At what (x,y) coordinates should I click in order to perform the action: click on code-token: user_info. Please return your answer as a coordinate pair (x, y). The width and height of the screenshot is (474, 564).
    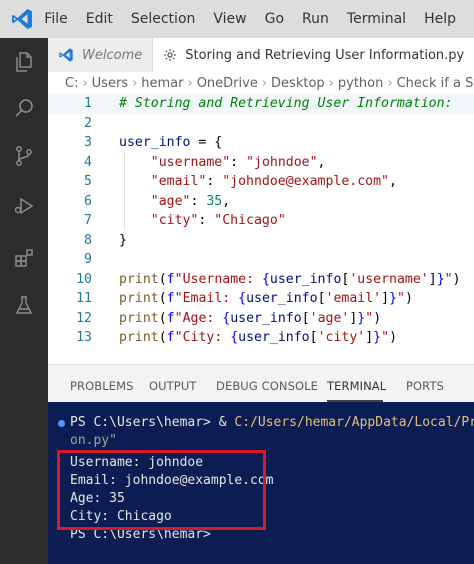
    Looking at the image, I should click on (155, 143).